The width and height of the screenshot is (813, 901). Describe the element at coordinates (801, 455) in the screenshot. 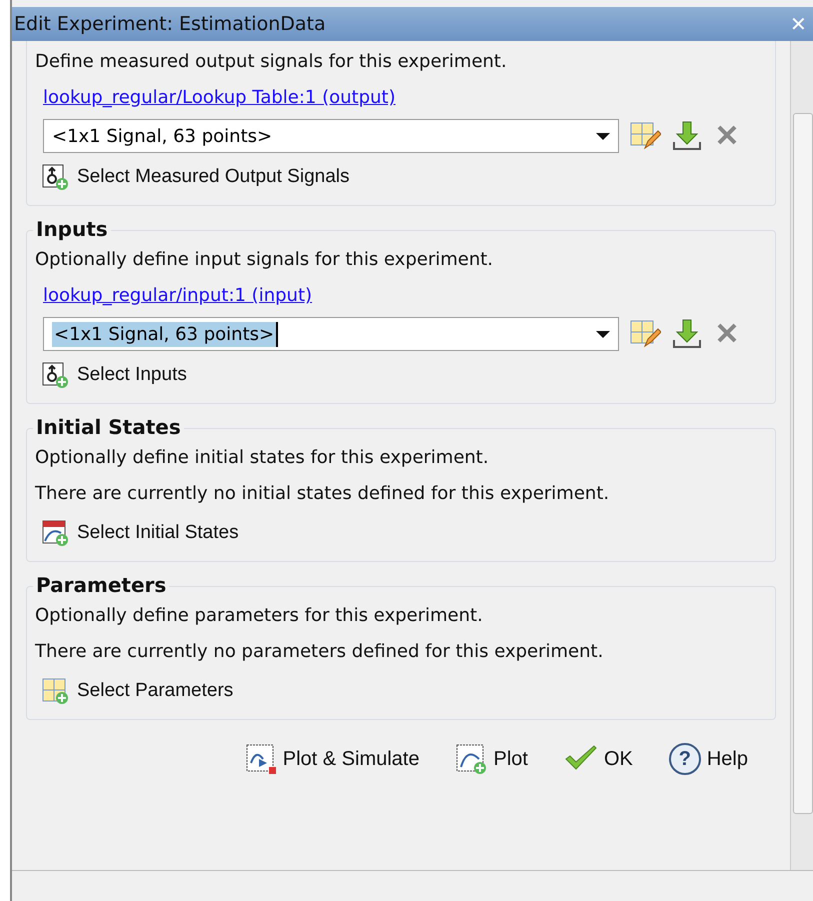

I see `scrollbar` at that location.